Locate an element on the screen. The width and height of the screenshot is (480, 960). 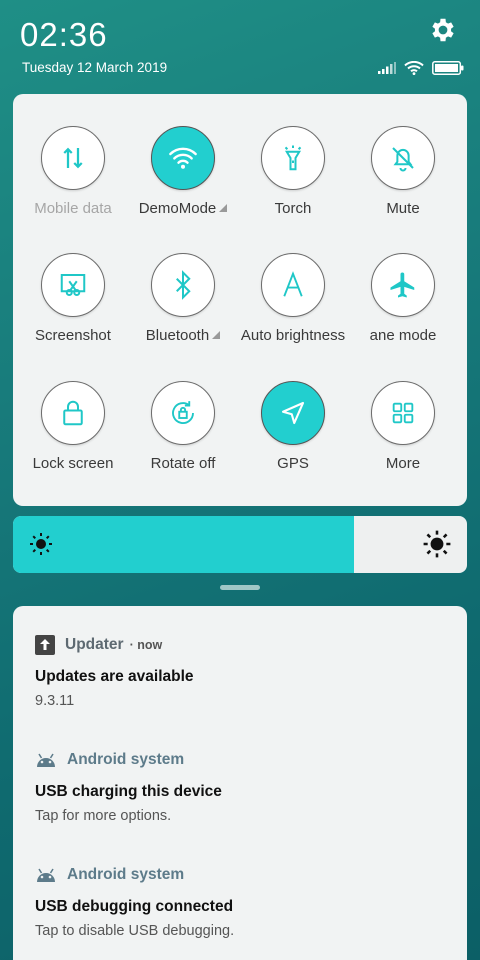
mute-bell-icon is located at coordinates (403, 159).